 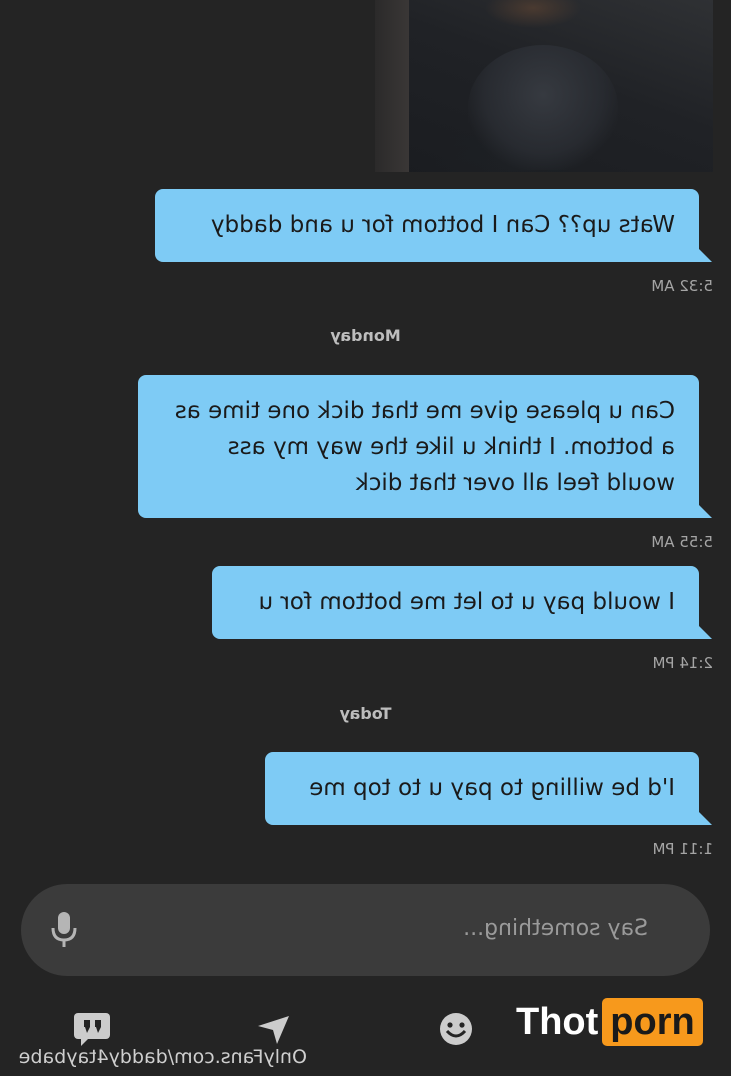 I want to click on message-timestamp: 5:32 AM, so click(x=682, y=286).